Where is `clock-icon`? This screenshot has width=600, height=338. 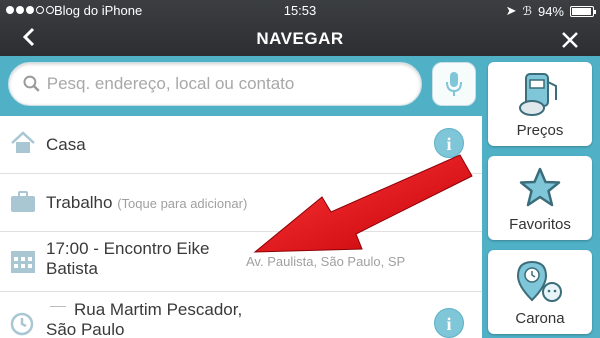
clock-icon is located at coordinates (22, 324).